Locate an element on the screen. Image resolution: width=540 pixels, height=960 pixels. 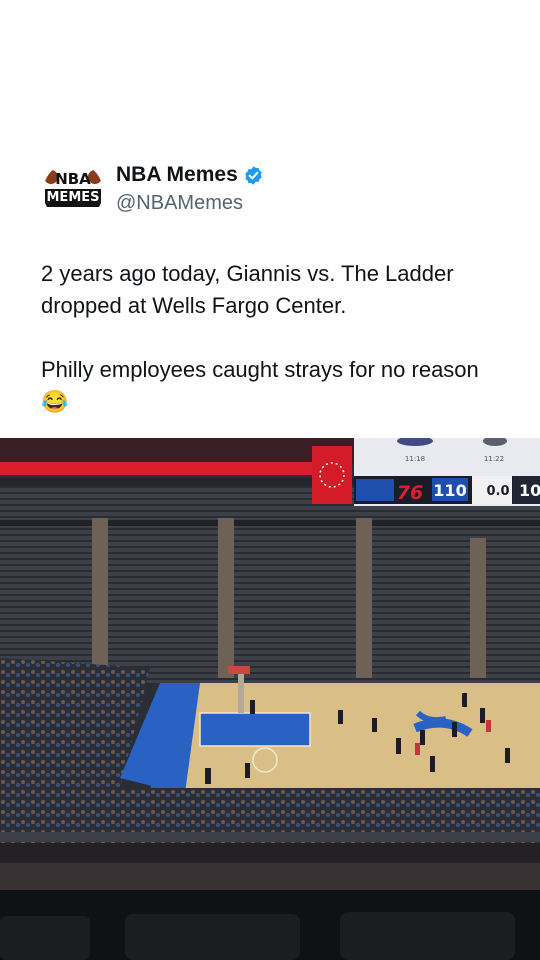
clock-left: 11:18 is located at coordinates (415, 459).